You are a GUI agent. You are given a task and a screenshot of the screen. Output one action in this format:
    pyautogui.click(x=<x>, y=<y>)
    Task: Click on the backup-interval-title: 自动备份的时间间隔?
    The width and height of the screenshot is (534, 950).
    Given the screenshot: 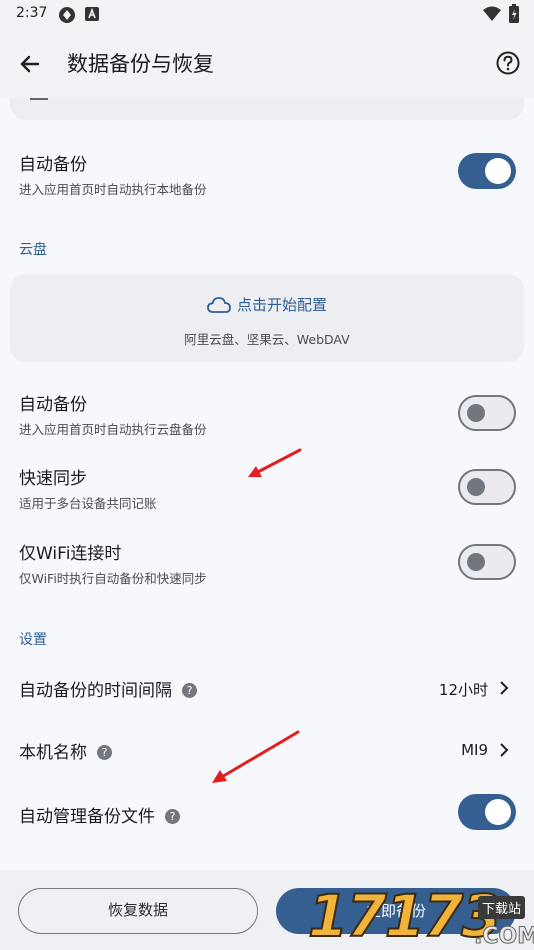 What is the action you would take?
    pyautogui.click(x=108, y=688)
    